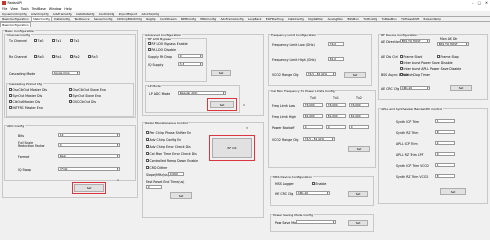 This screenshot has height=240, width=490. Describe the element at coordinates (176, 174) in the screenshot. I see `slope-input: 0.000` at that location.